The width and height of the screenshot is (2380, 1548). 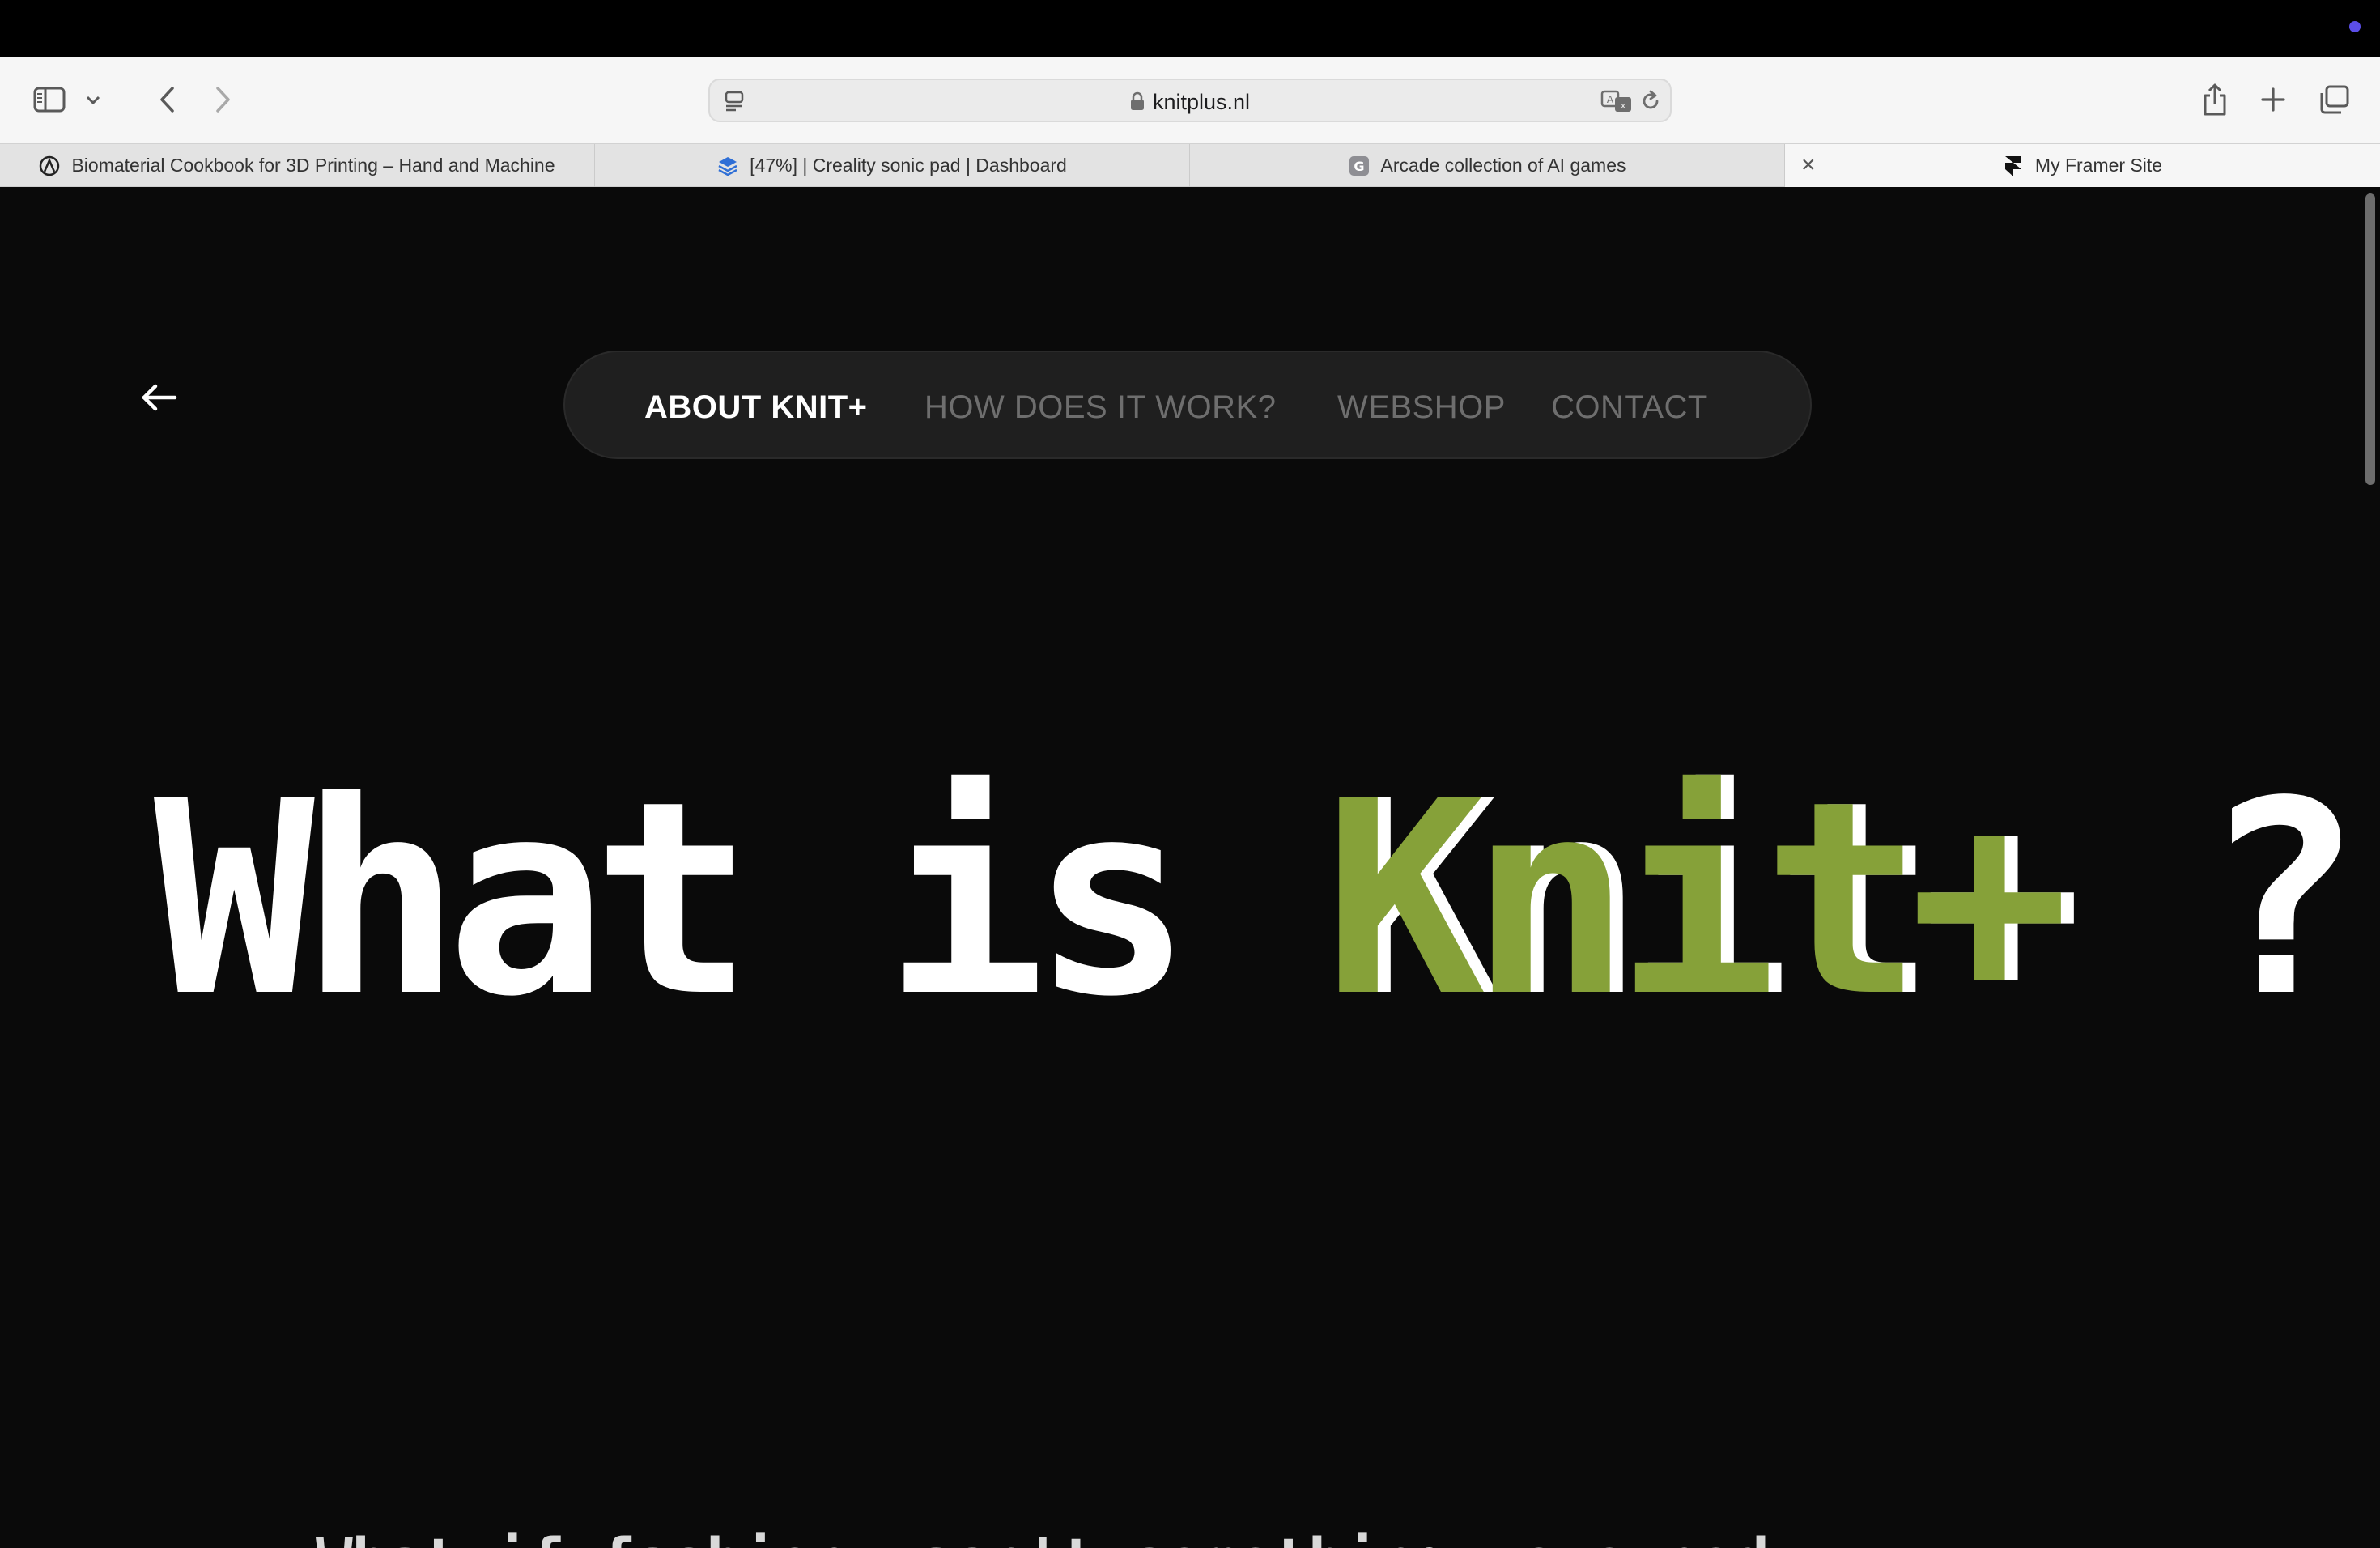 I want to click on framer-icon, so click(x=2014, y=166).